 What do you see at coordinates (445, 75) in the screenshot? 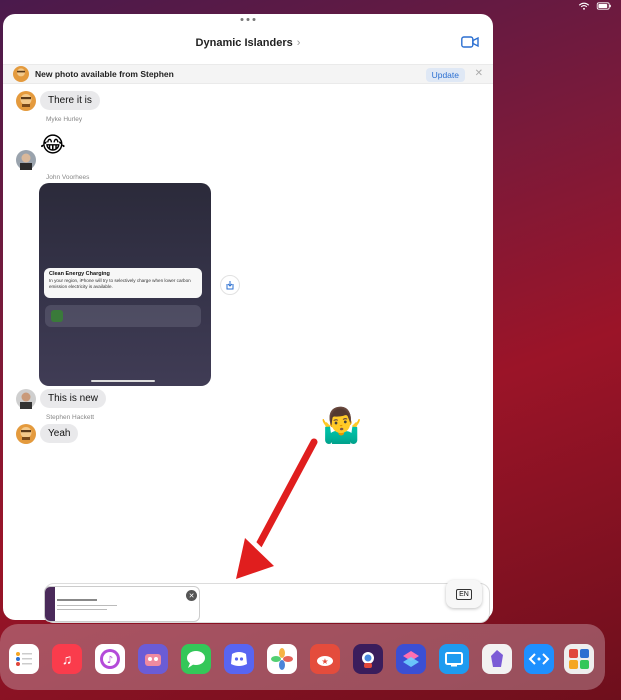
I see `update-button: Update` at bounding box center [445, 75].